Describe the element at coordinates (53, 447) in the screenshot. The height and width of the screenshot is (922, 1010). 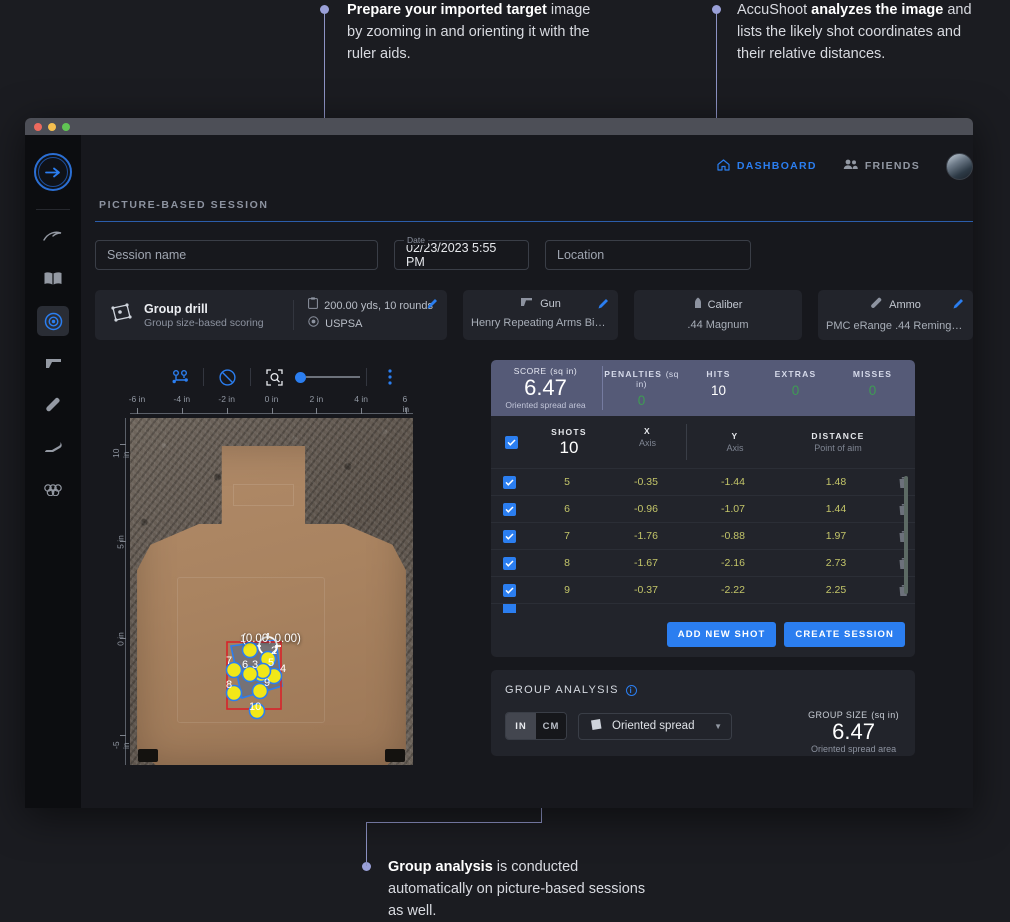
I see `sidebar-item-scopes` at that location.